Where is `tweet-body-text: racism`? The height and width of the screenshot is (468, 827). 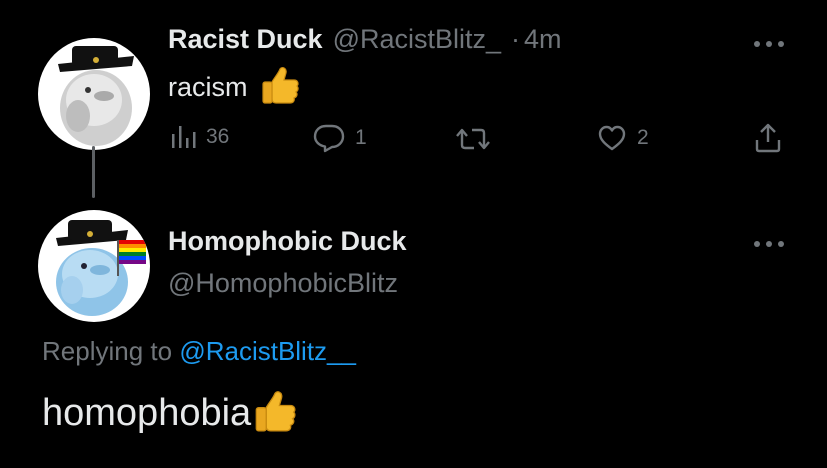 tweet-body-text: racism is located at coordinates (208, 87).